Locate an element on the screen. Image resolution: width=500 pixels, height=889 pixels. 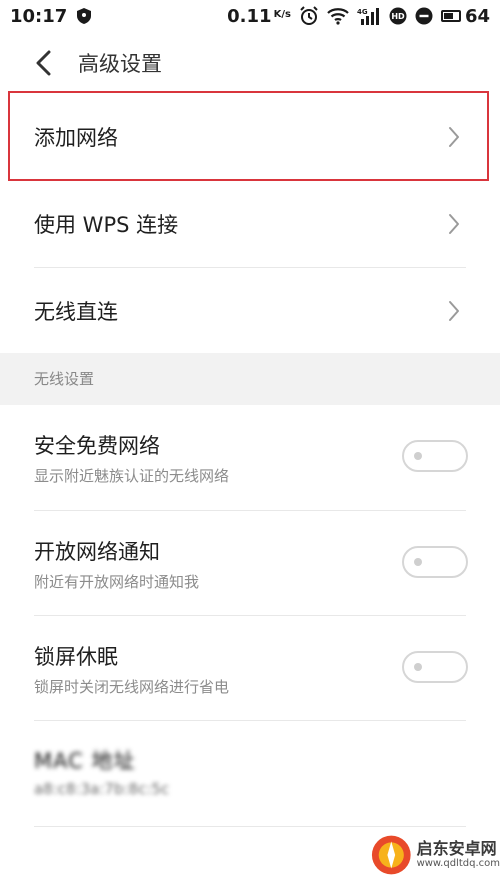
wifi-direct-row: 无线直连 is located at coordinates (250, 310).